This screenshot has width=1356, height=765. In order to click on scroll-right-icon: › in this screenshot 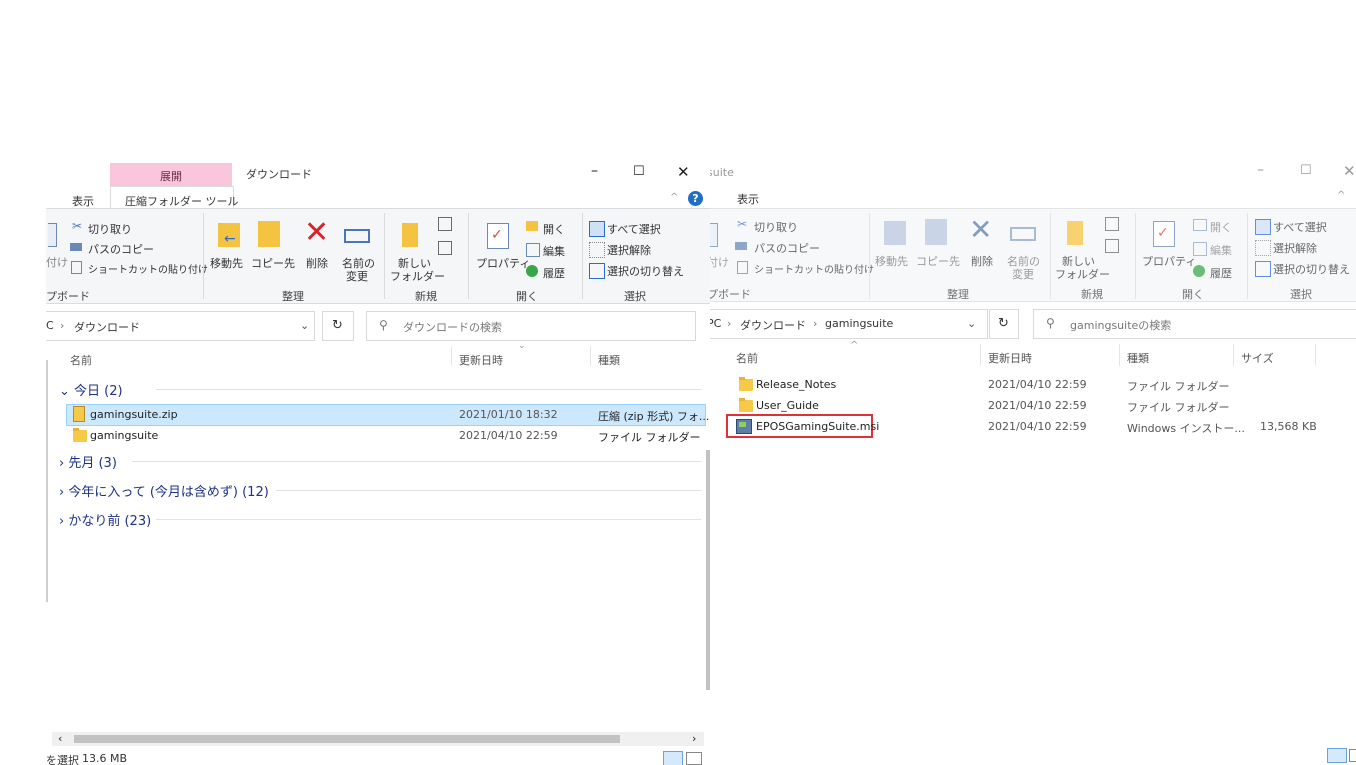, I will do `click(694, 738)`.